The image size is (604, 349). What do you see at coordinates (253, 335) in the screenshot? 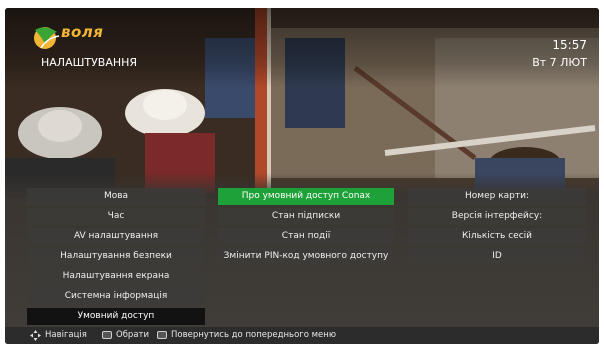
I see `footer-back-label: Повернутись до попереднього меню` at bounding box center [253, 335].